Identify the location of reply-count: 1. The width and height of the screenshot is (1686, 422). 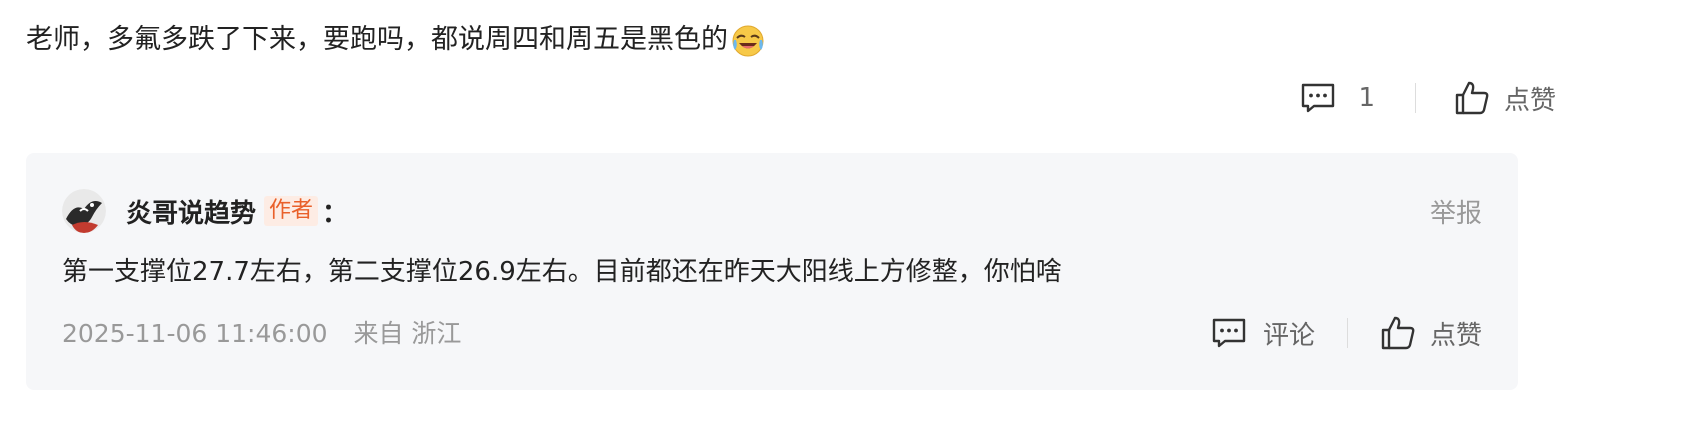
(1366, 98).